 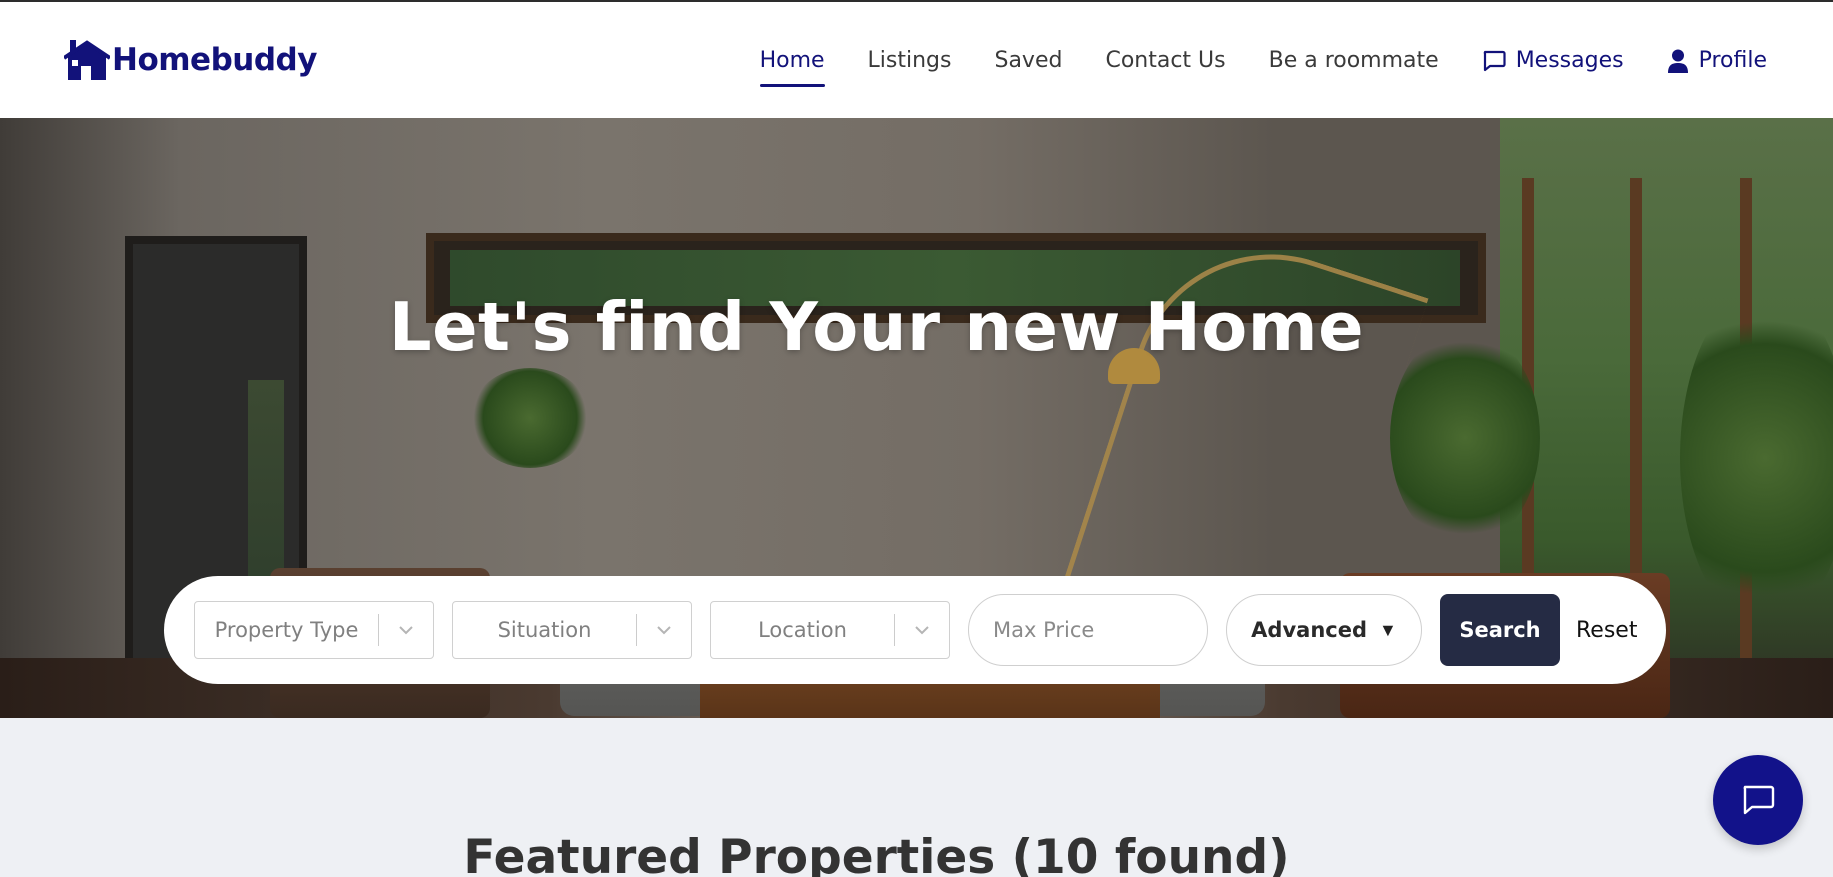 I want to click on reset-button-label: Reset, so click(x=1607, y=630).